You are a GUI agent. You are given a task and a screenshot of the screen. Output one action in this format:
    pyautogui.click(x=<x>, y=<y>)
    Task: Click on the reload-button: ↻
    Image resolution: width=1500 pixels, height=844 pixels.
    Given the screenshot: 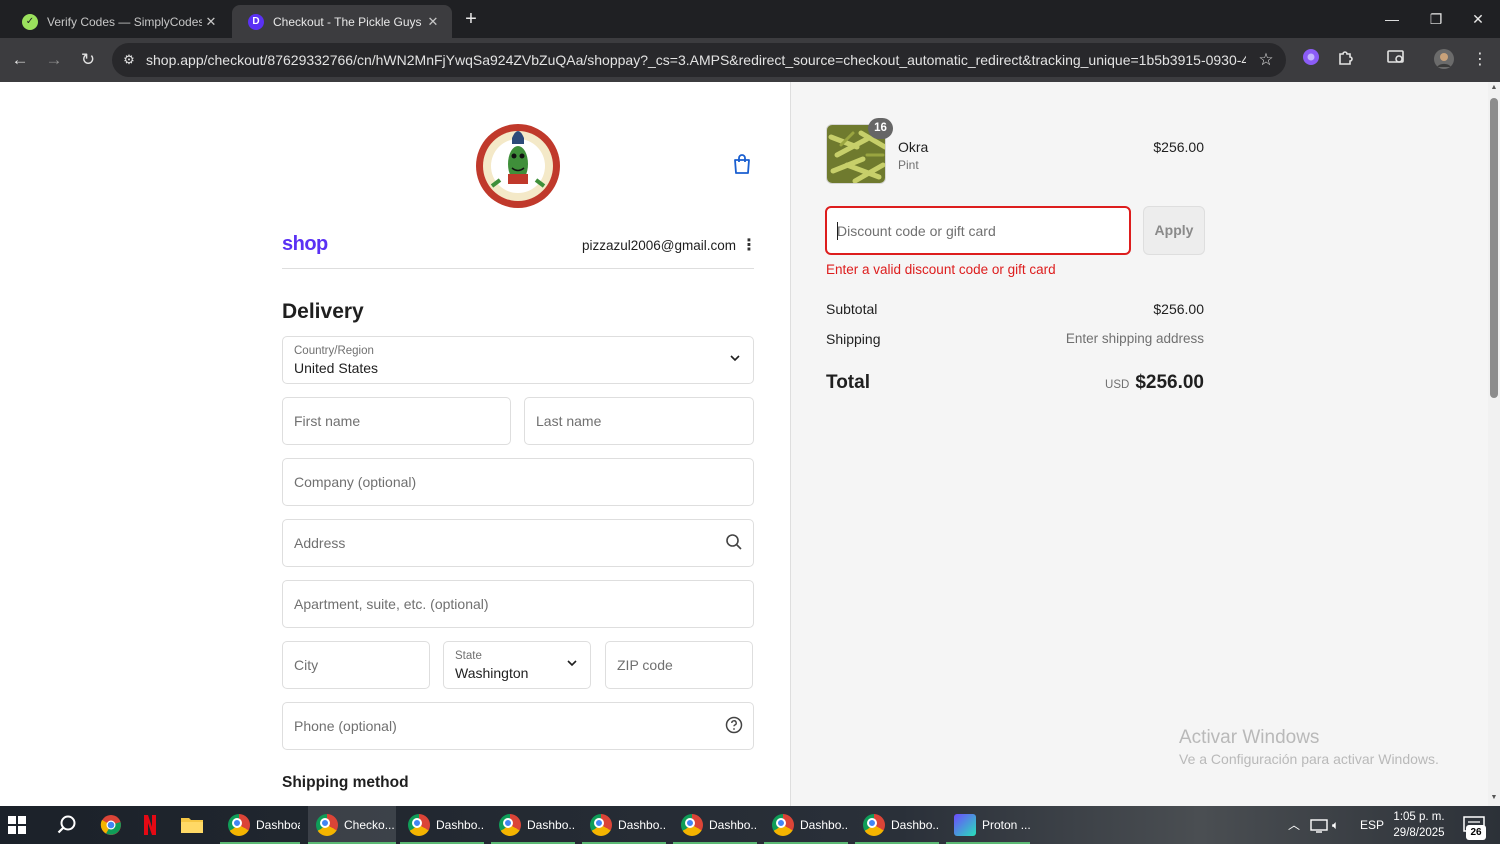 What is the action you would take?
    pyautogui.click(x=88, y=60)
    